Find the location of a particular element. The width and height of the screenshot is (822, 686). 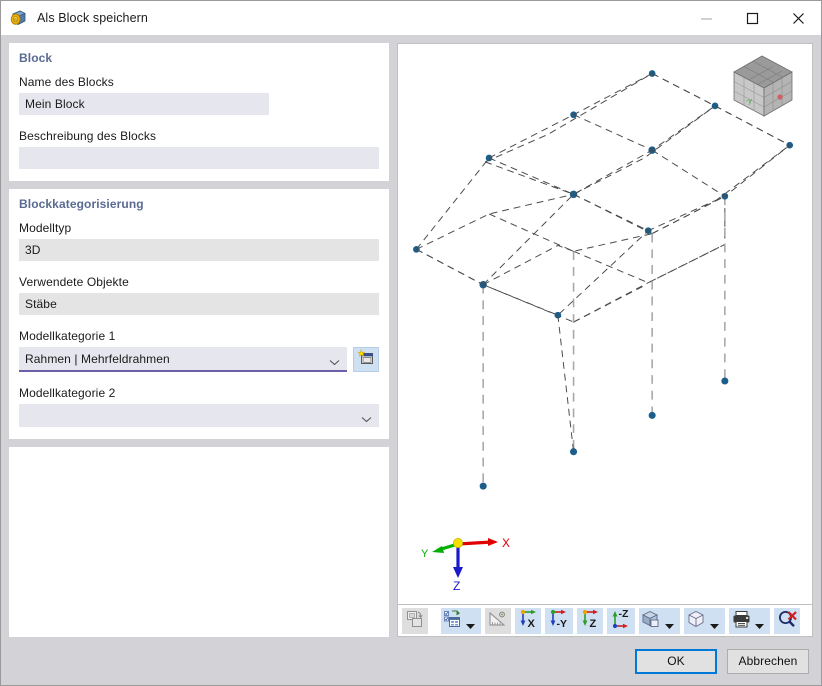

block-description-input is located at coordinates (199, 158).